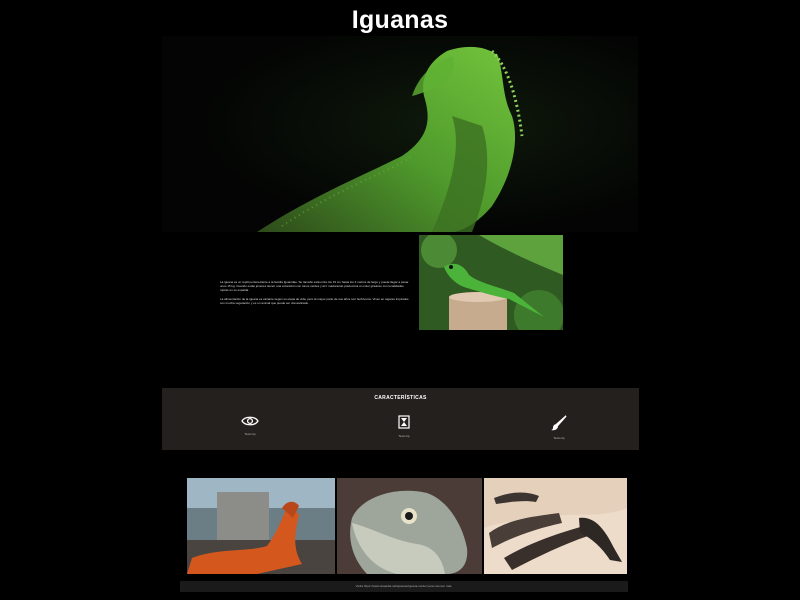  I want to click on page-title: Iguanas, so click(400, 20).